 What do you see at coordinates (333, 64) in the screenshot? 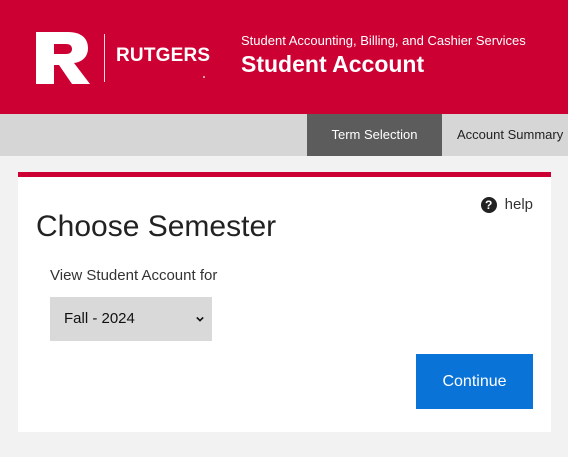
I see `app-title: Student Account` at bounding box center [333, 64].